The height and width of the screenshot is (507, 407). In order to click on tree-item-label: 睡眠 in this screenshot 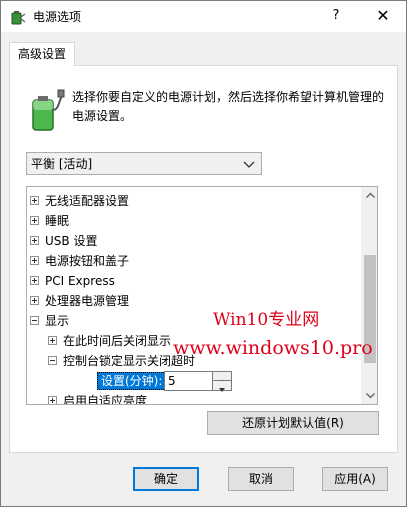, I will do `click(57, 221)`.